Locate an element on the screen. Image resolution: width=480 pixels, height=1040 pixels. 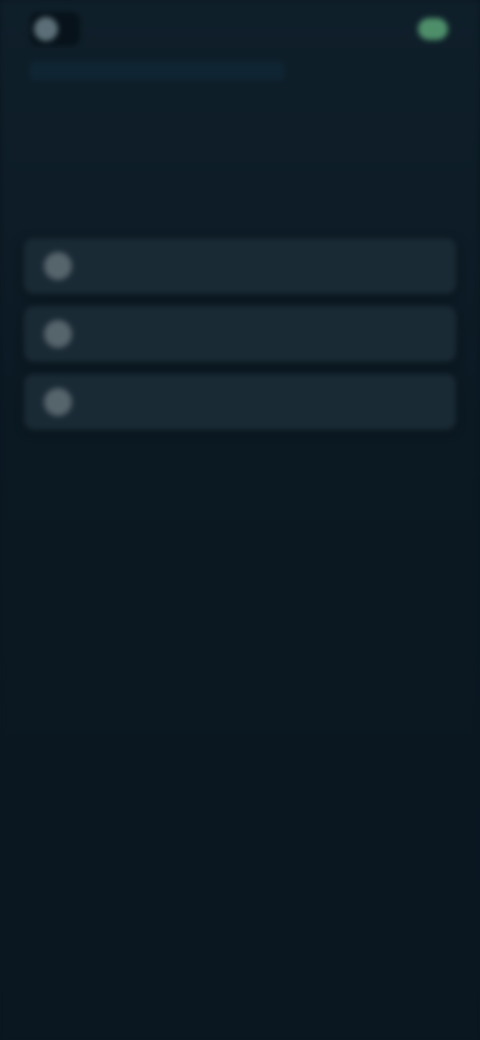
brand is located at coordinates (55, 29).